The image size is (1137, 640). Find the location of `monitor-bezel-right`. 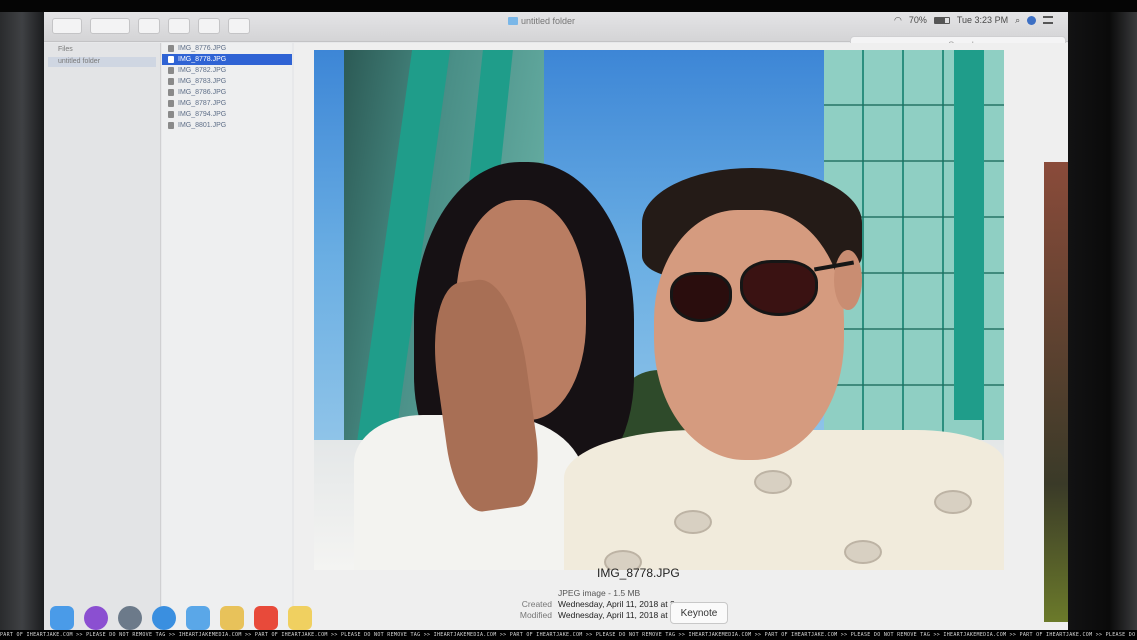

monitor-bezel-right is located at coordinates (1102, 321).